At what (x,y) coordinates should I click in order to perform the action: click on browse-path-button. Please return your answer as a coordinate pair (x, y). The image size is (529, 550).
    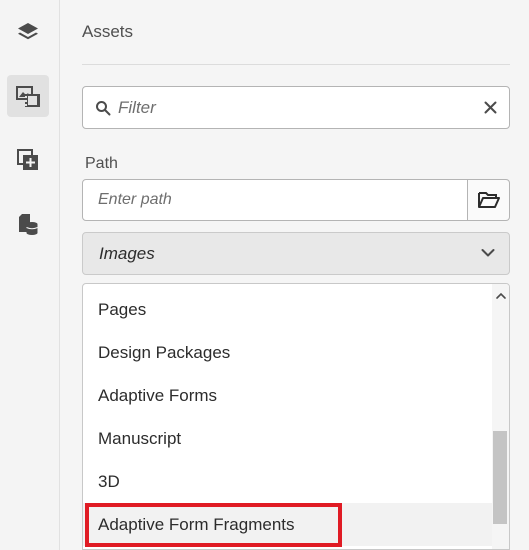
    Looking at the image, I should click on (489, 200).